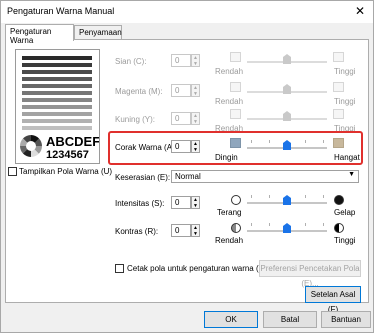 The height and width of the screenshot is (333, 374). Describe the element at coordinates (137, 231) in the screenshot. I see `contrast-label: Kontras (R):` at that location.